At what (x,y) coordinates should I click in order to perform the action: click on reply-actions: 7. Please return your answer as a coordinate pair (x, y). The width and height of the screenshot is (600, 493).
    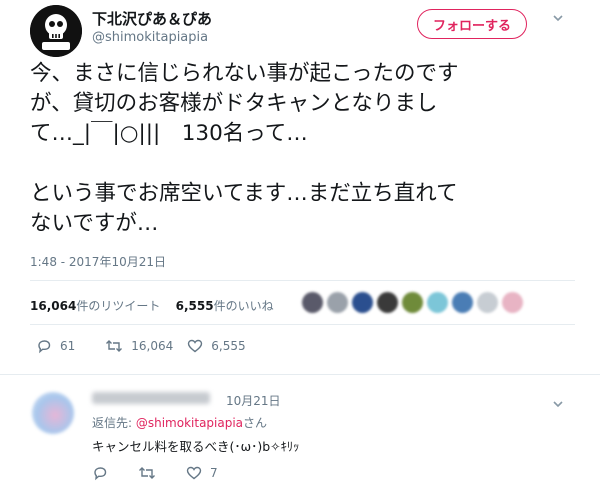
    Looking at the image, I should click on (166, 473).